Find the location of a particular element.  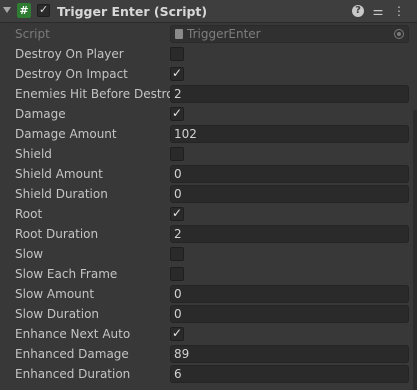

enemies-hit-before-destroy-label: Enemies Hit Before Destroy is located at coordinates (98, 94).